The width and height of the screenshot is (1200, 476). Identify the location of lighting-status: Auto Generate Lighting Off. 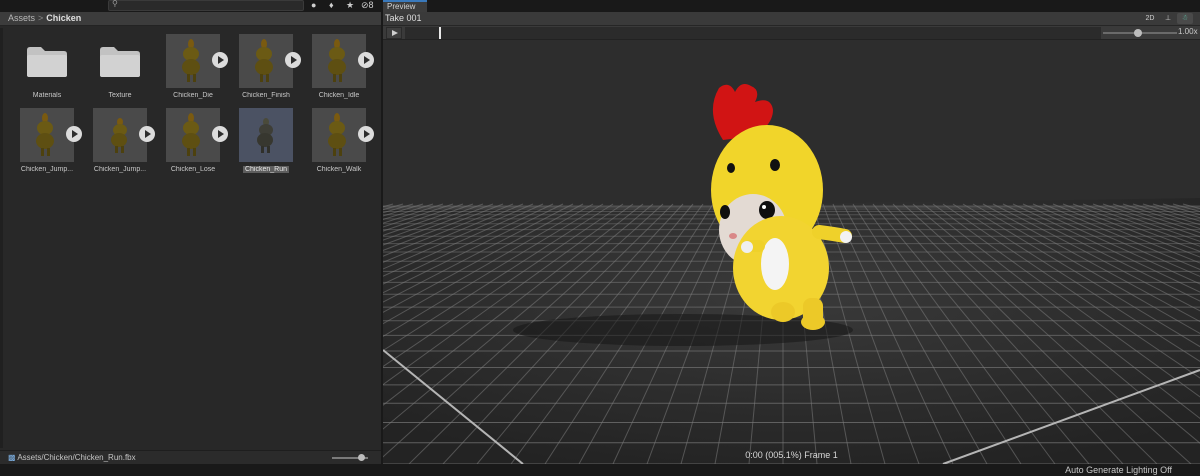
(1118, 470).